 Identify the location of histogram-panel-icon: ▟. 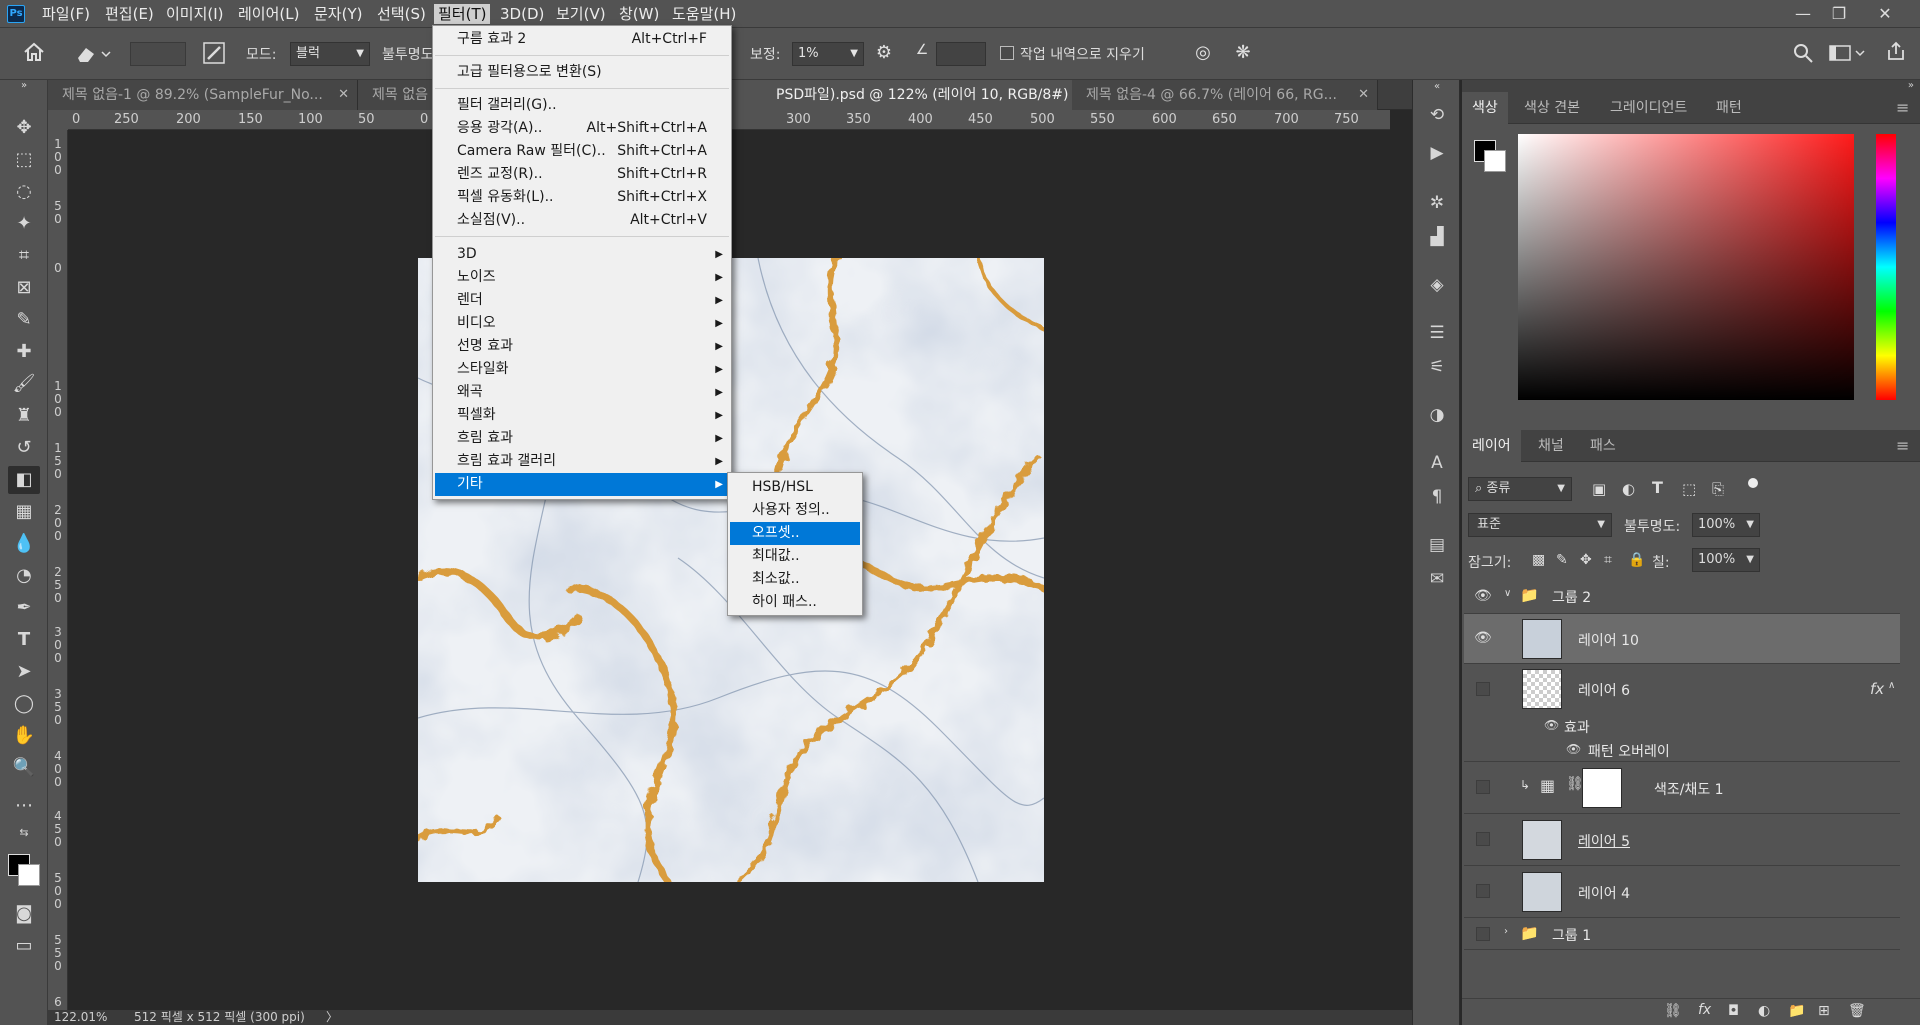
(1437, 237).